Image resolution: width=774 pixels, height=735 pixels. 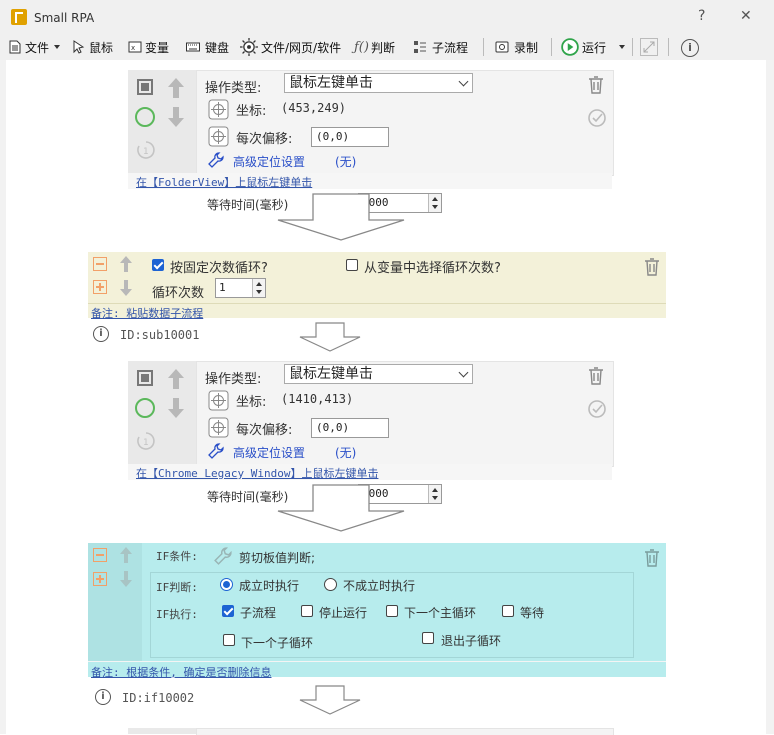 I want to click on fullscreen-button, so click(x=649, y=47).